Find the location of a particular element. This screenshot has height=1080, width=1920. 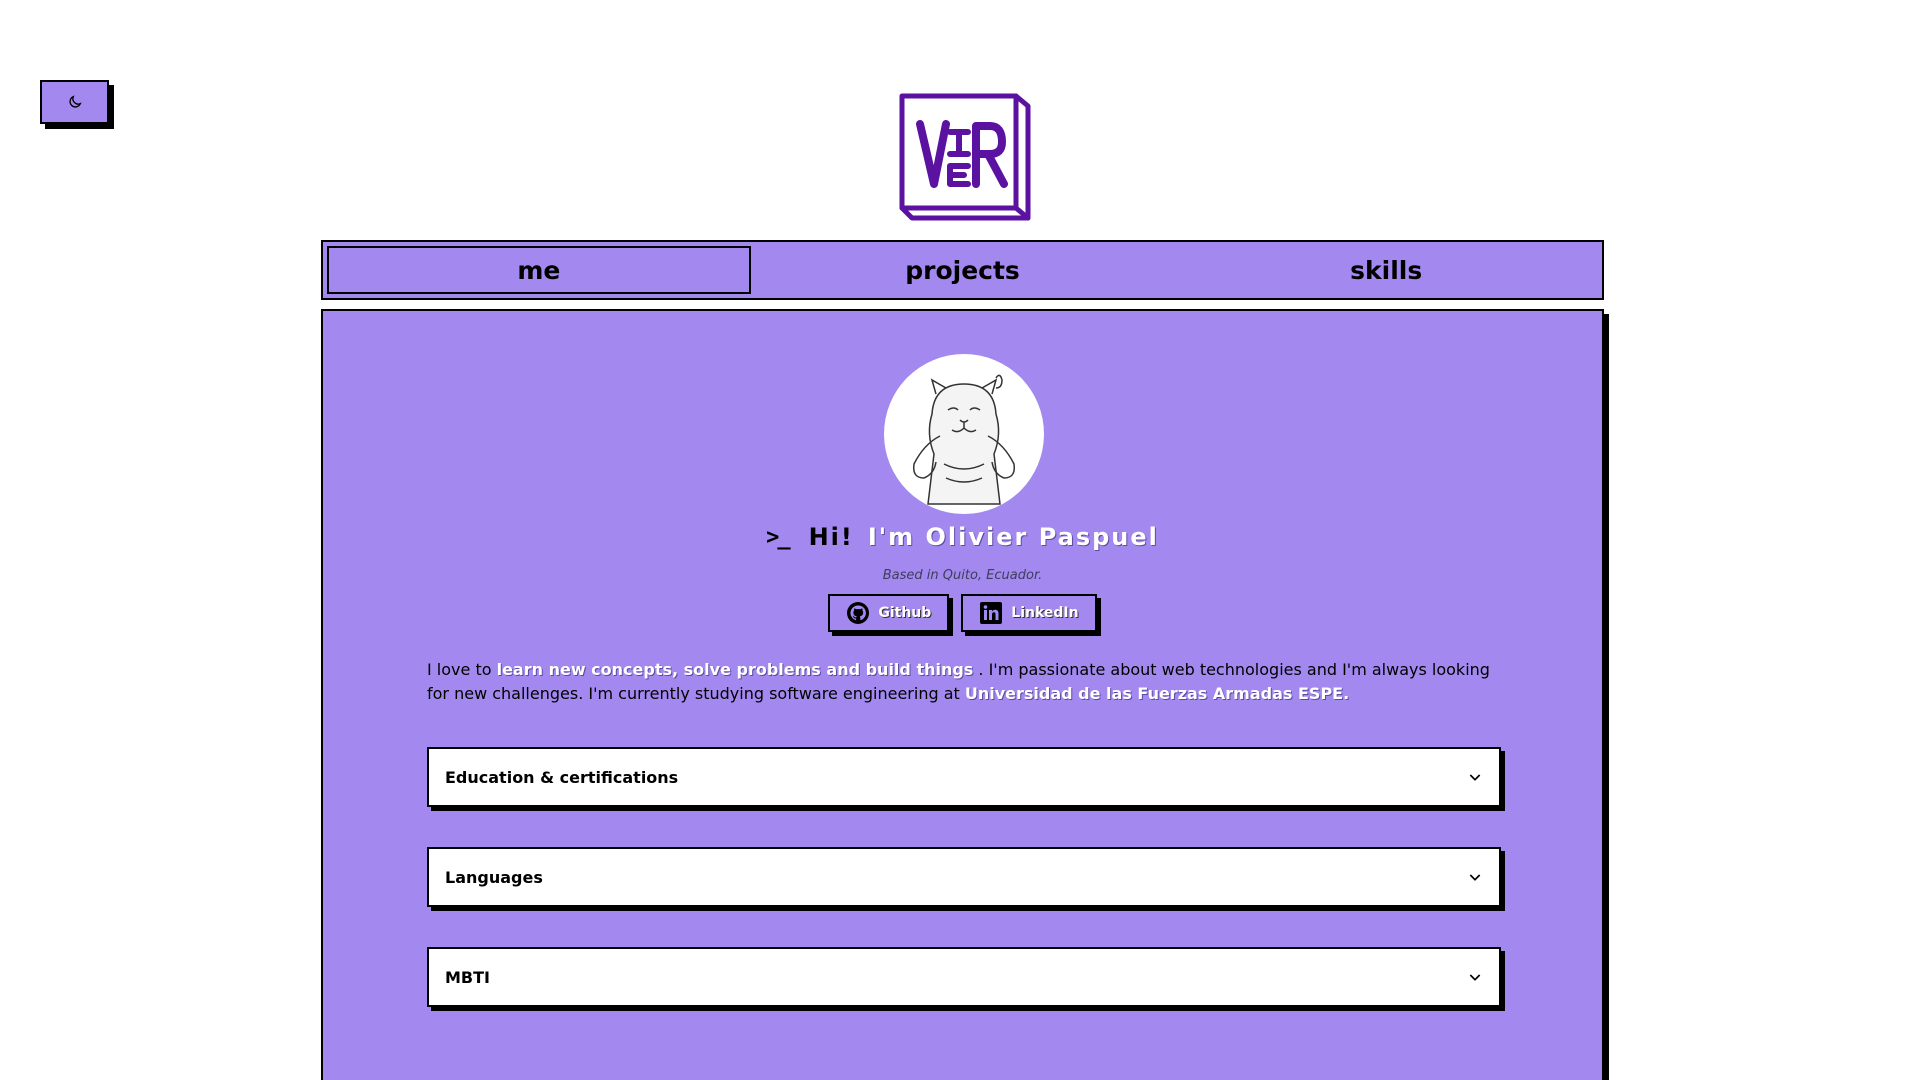

social-links: Github LinkedIn is located at coordinates (962, 613).